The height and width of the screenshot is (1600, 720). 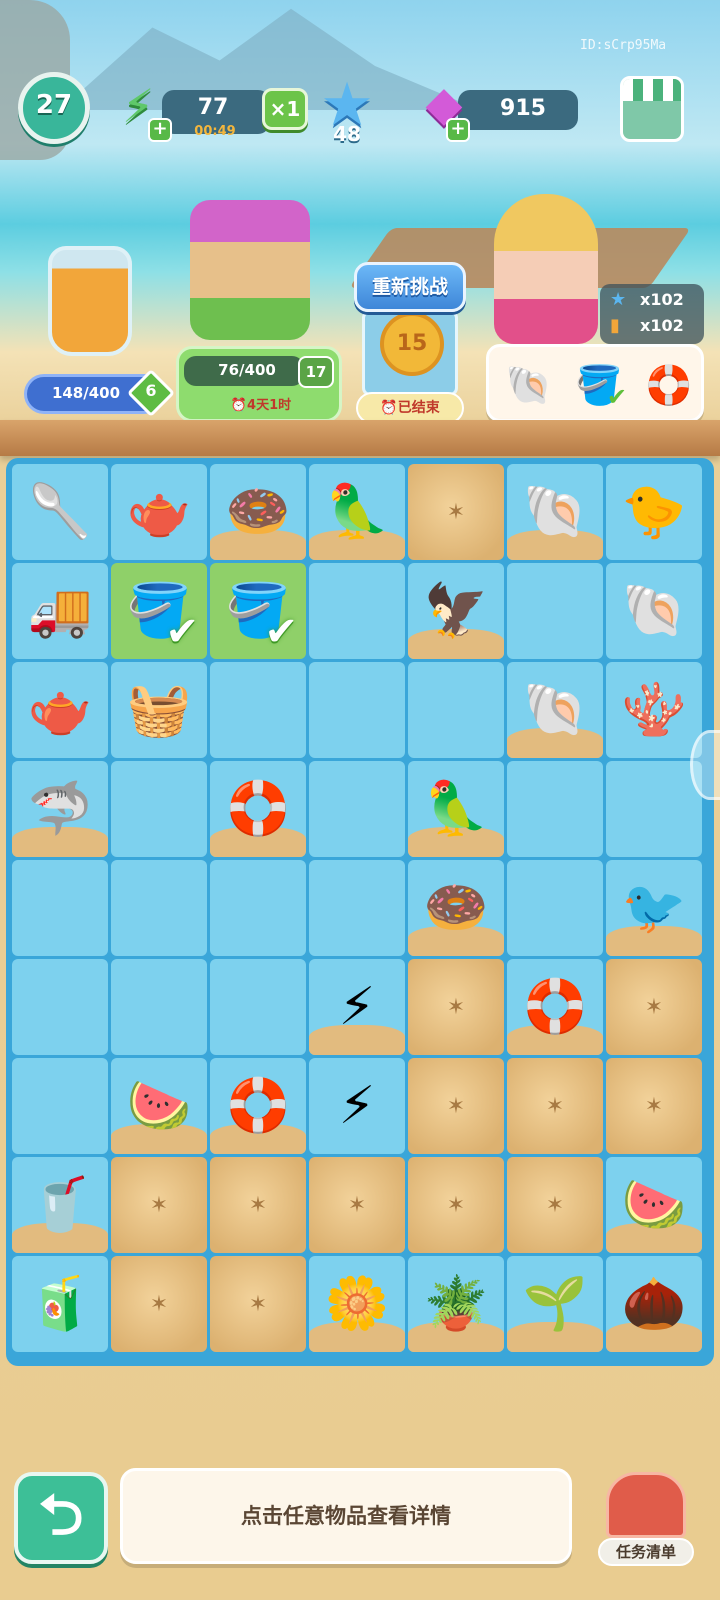 I want to click on request-shovel-bucket-icon: 🪣 ✔, so click(x=599, y=385).